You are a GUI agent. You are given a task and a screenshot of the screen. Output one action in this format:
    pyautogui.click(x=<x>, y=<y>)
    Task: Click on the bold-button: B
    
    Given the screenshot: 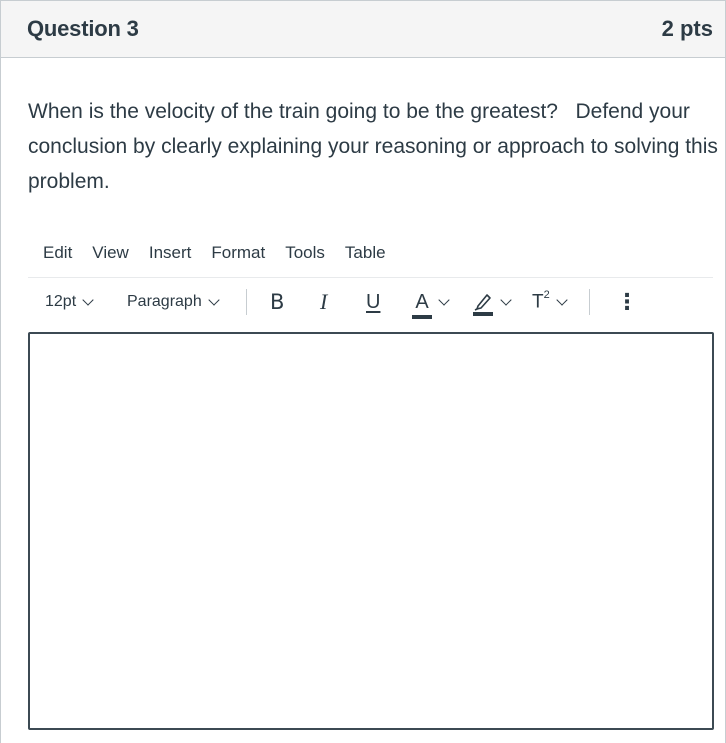 What is the action you would take?
    pyautogui.click(x=277, y=302)
    